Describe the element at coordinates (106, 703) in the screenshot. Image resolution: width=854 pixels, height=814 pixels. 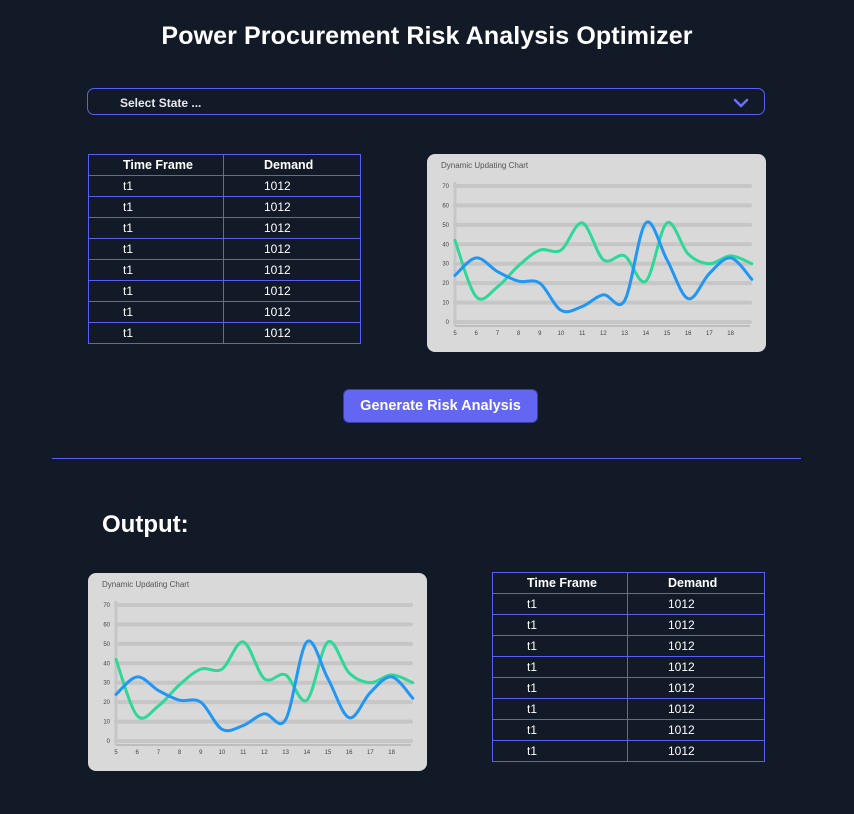
I see `y-tick-label: 20` at that location.